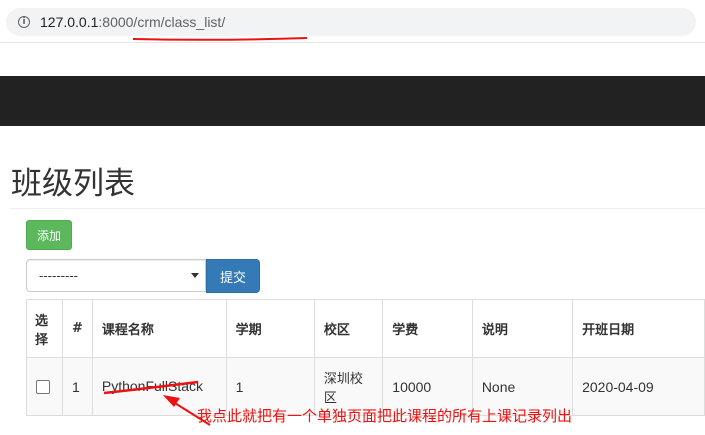  Describe the element at coordinates (151, 387) in the screenshot. I see `course-underline-mark` at that location.